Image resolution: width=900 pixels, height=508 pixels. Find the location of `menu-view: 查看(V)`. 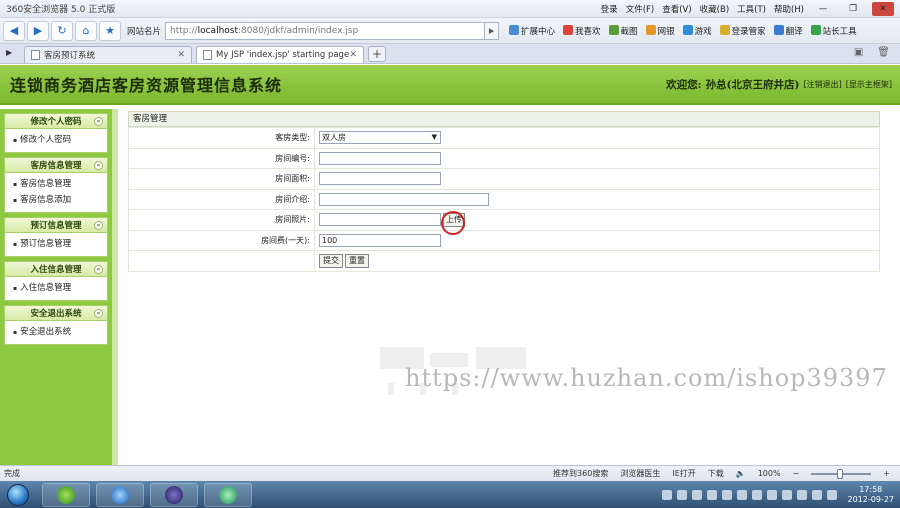

menu-view: 查看(V) is located at coordinates (676, 9).